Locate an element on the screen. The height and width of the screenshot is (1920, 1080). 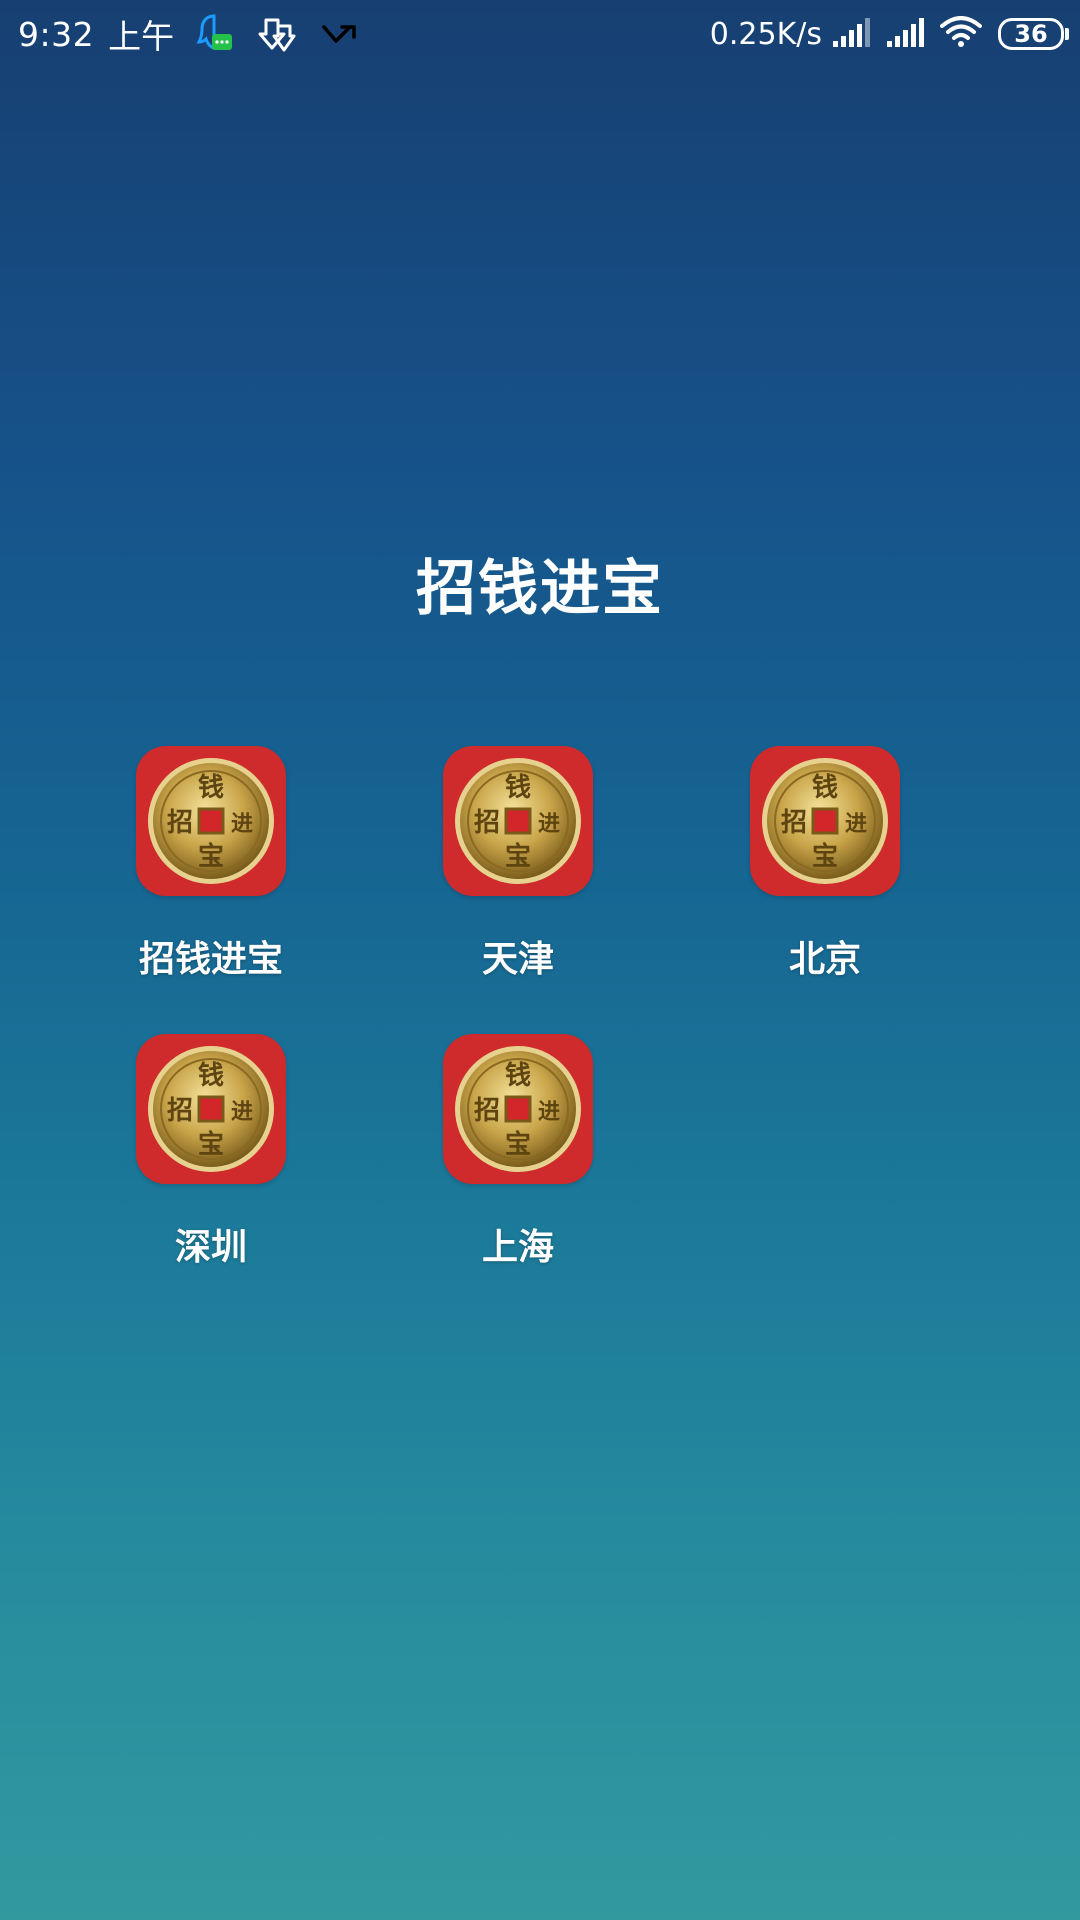
app-zhaoqianjinbao: 钱 招 进 宝 招钱进宝 is located at coordinates (211, 864).